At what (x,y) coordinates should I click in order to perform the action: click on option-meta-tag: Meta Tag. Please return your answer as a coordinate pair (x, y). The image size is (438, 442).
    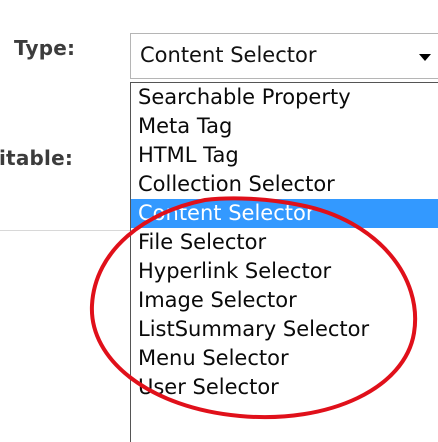
    Looking at the image, I should click on (284, 126).